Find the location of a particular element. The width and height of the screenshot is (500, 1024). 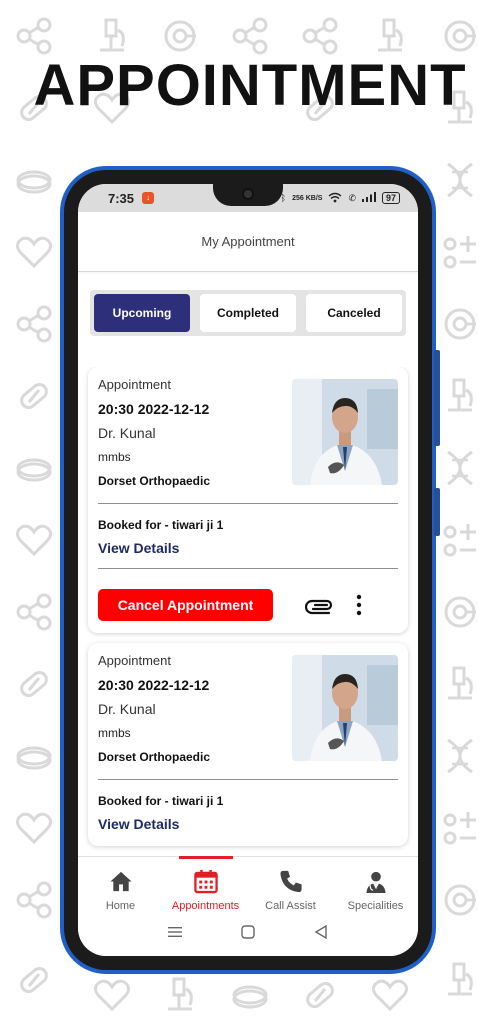

nav-specialities: Specialities is located at coordinates (375, 884).